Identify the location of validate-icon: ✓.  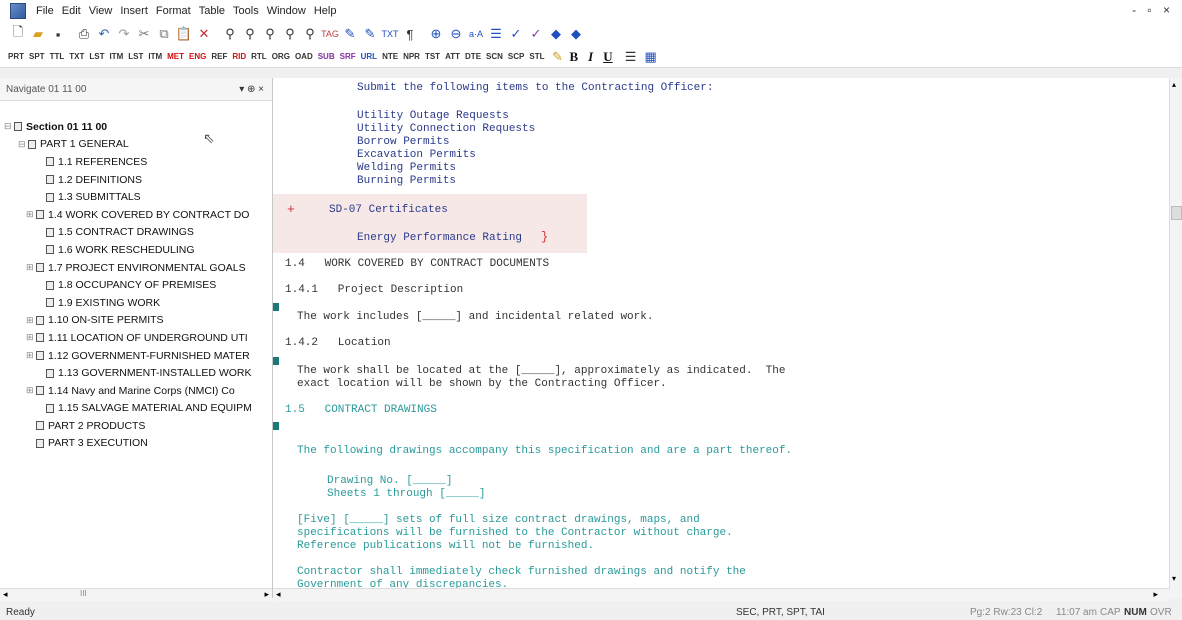
(536, 34).